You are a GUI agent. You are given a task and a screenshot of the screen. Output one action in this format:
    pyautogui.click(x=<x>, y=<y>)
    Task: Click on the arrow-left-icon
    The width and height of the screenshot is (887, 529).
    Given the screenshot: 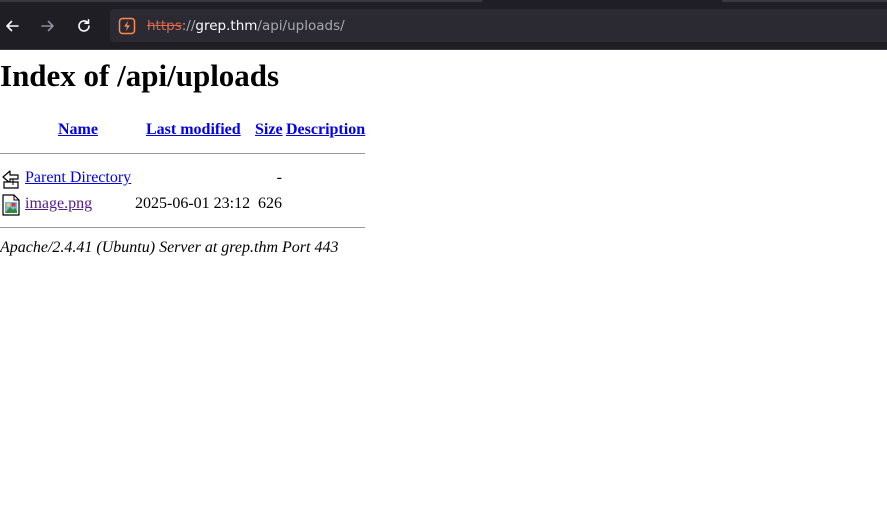 What is the action you would take?
    pyautogui.click(x=12, y=26)
    